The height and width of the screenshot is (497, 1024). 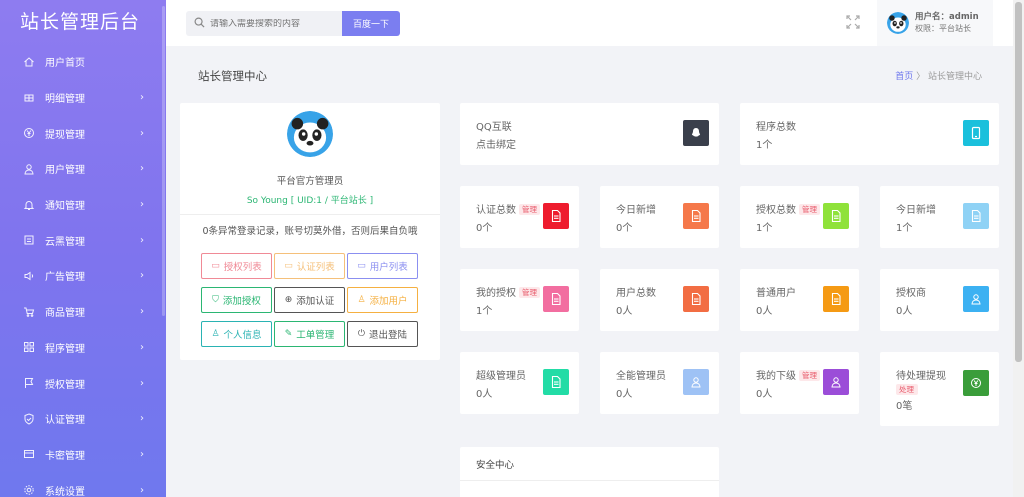 What do you see at coordinates (388, 267) in the screenshot?
I see `button-label: 用户列表` at bounding box center [388, 267].